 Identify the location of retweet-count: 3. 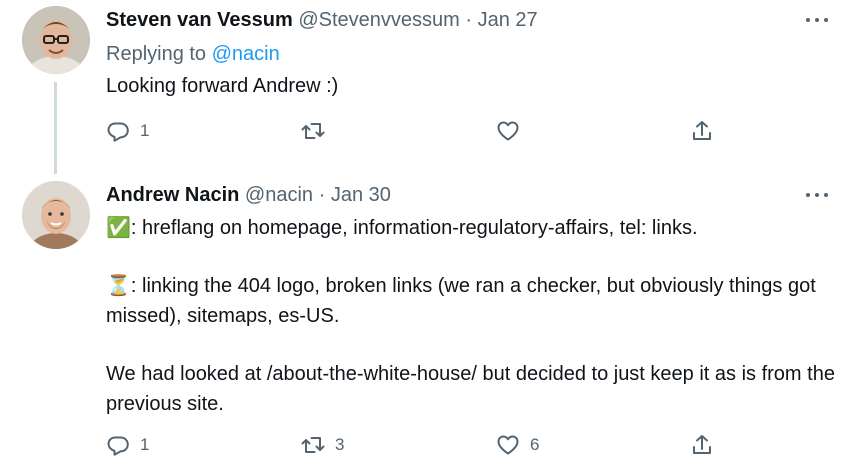
(340, 444).